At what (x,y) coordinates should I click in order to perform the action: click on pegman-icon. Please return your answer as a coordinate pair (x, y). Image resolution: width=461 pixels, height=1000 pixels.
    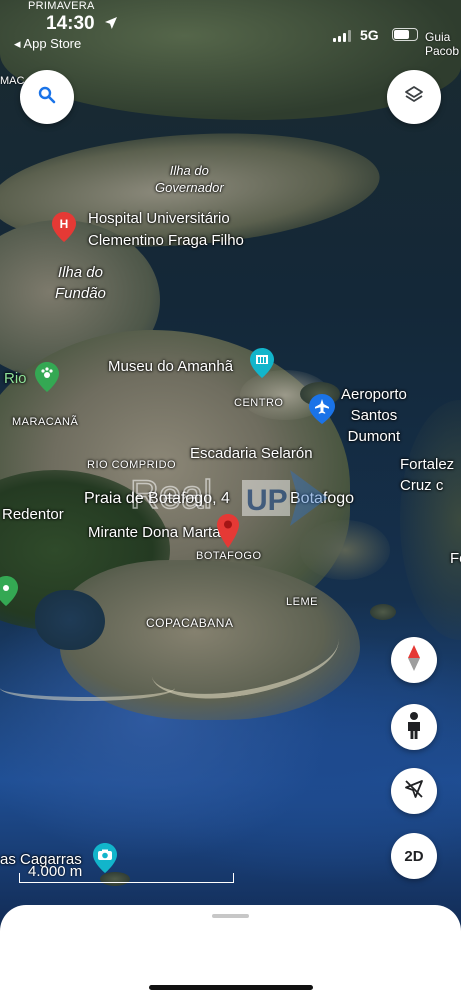
    Looking at the image, I should click on (414, 727).